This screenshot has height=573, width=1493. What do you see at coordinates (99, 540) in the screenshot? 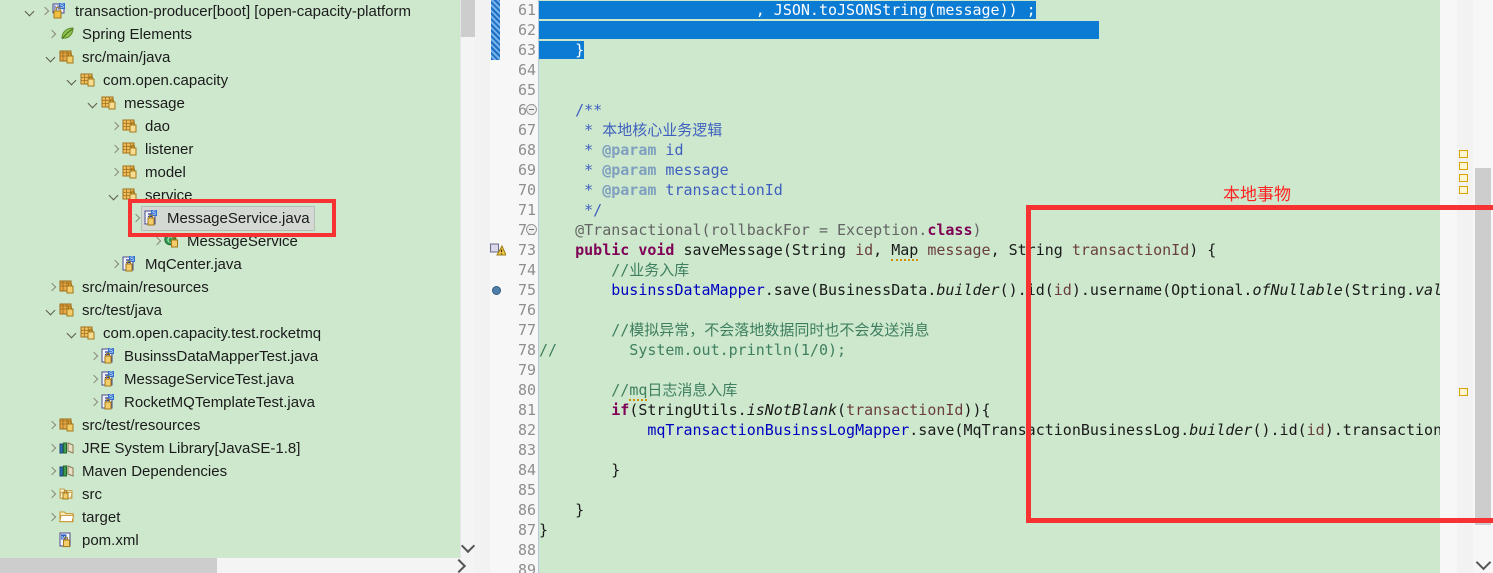
I see `tree-item-content: Mpom.xml` at bounding box center [99, 540].